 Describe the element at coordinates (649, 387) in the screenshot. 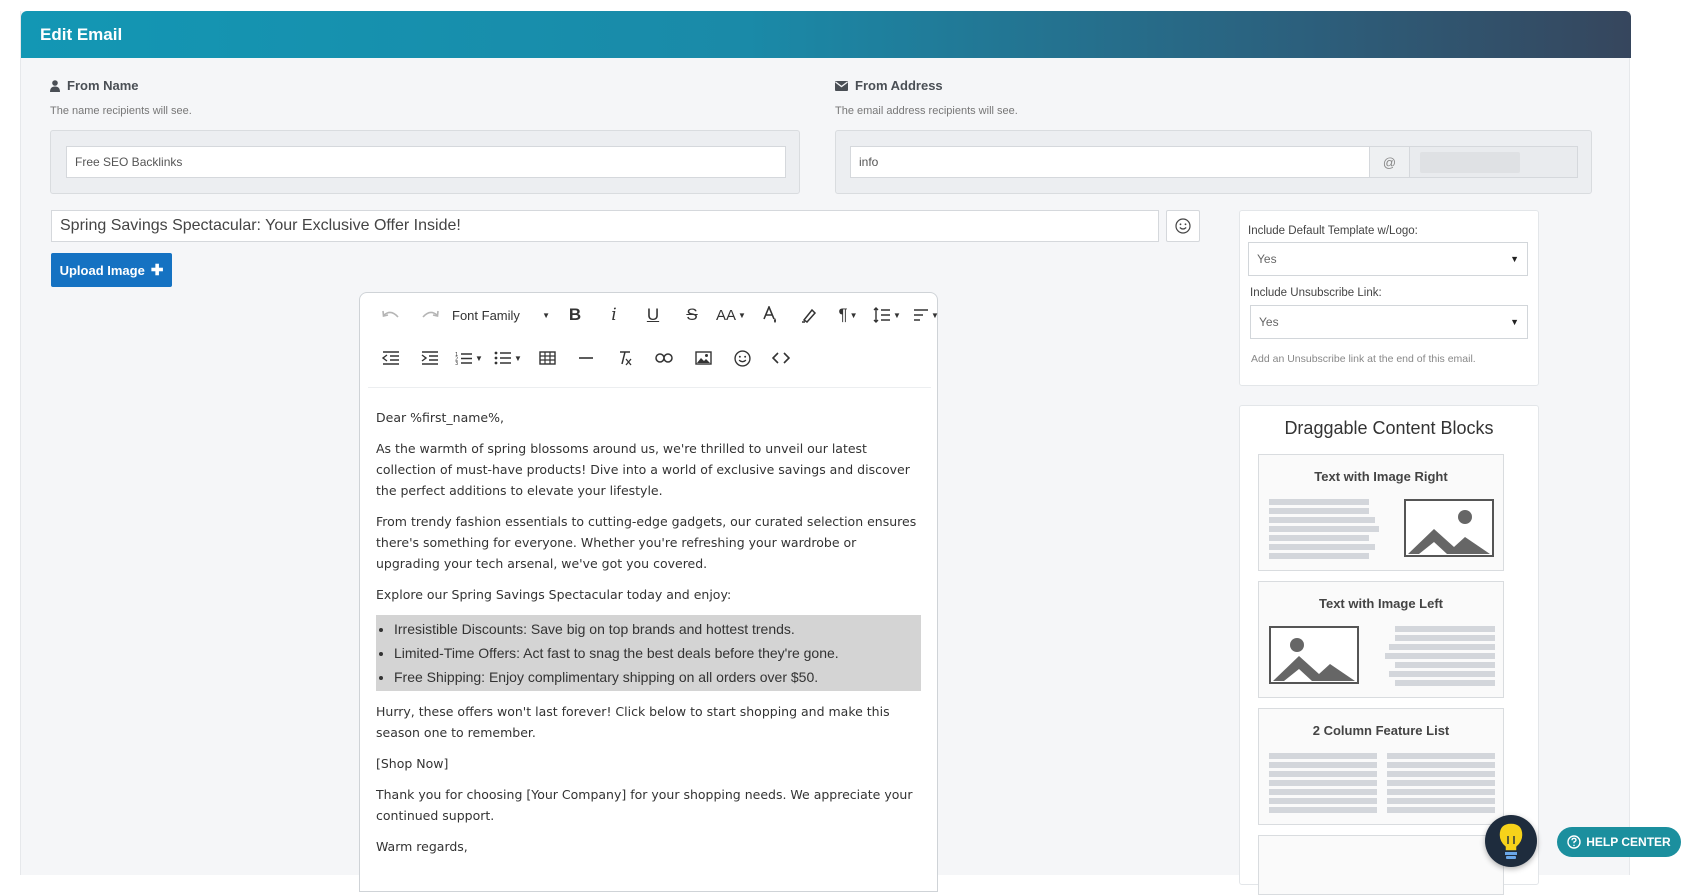

I see `toolbar-divider` at that location.